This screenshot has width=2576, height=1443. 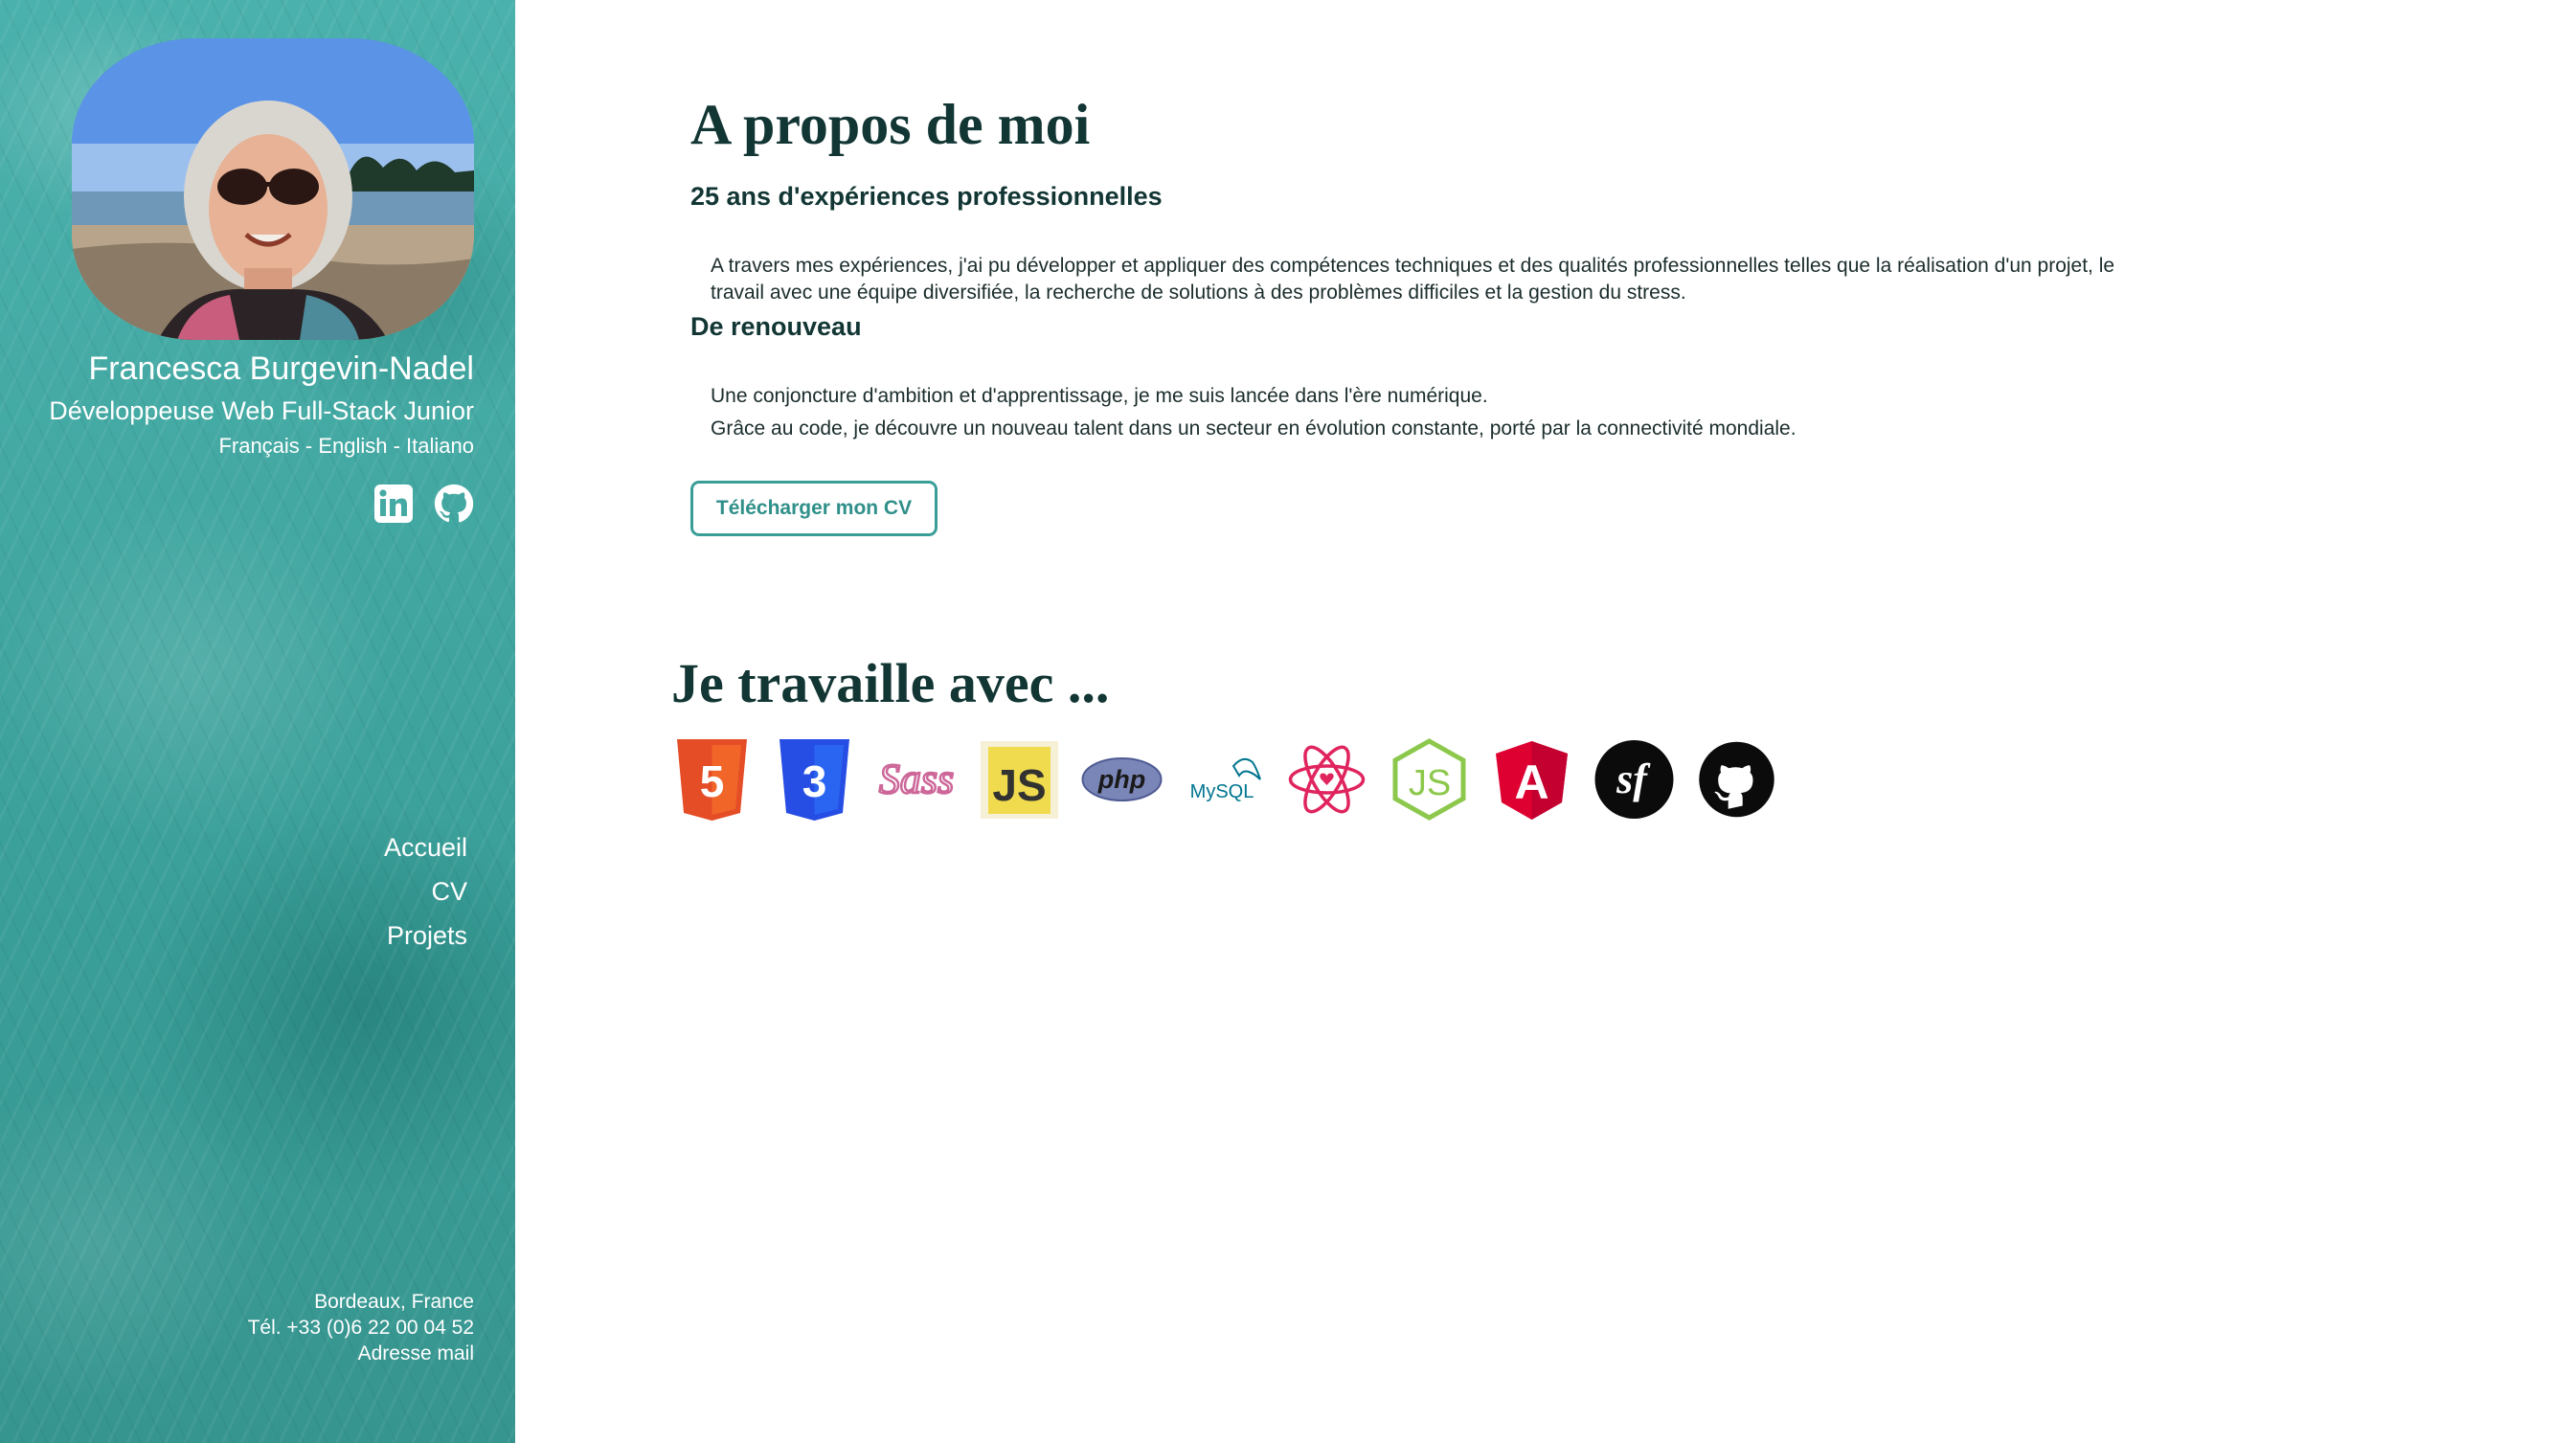 I want to click on profile-name: Francesca Burgevin-Nadel, so click(x=281, y=368).